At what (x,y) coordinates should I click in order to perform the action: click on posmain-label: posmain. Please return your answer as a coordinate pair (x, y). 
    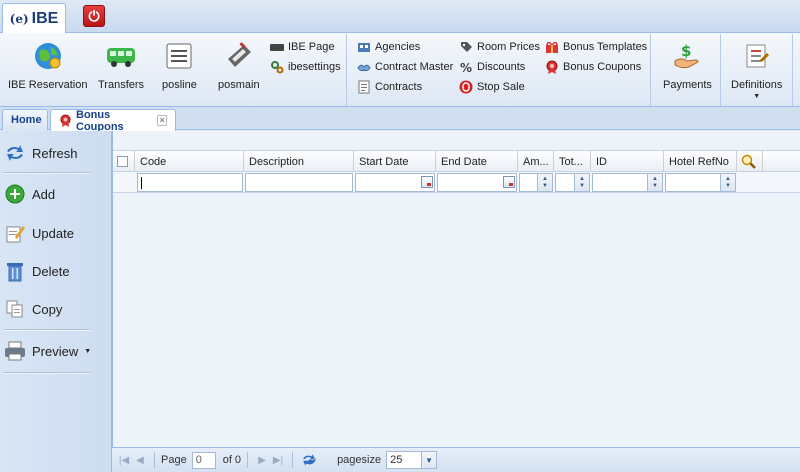
    Looking at the image, I should click on (239, 85).